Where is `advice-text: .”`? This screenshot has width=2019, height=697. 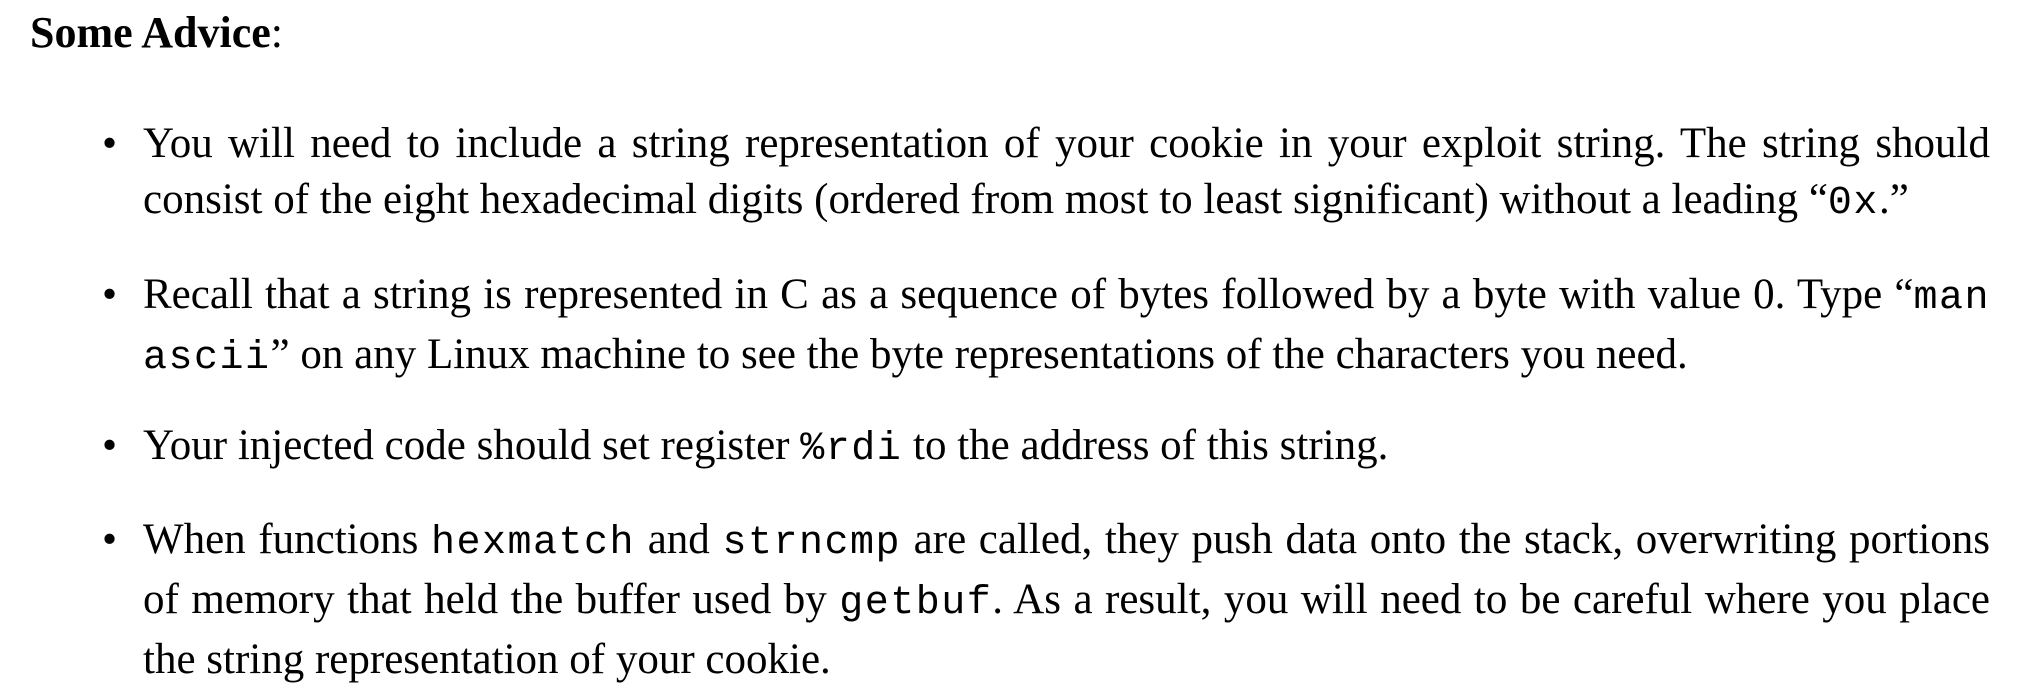
advice-text: .” is located at coordinates (1893, 199).